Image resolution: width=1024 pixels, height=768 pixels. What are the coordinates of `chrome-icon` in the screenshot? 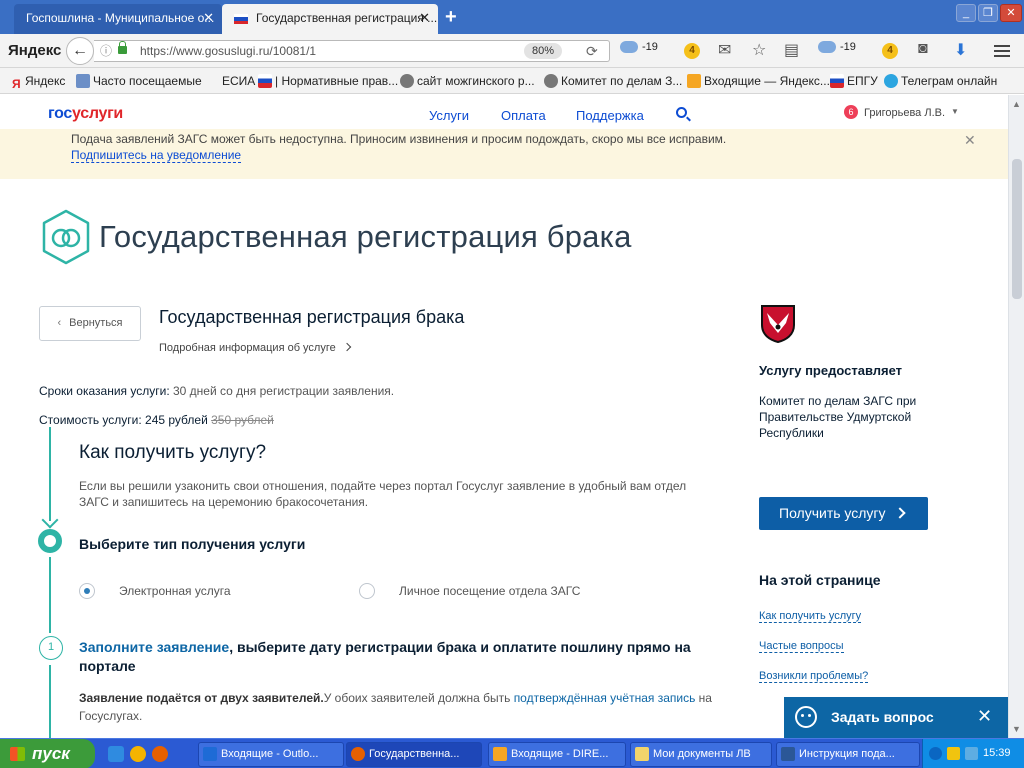 It's located at (138, 754).